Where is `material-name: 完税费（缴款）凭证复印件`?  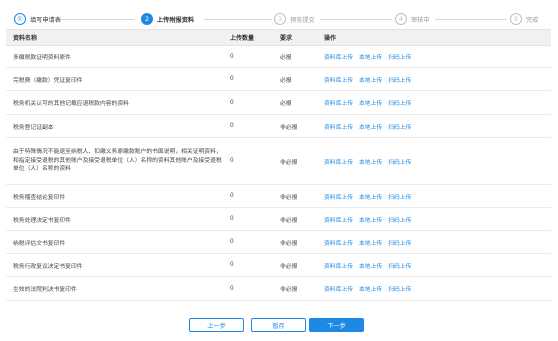 material-name: 完税费（缴款）凭证复印件 is located at coordinates (48, 80).